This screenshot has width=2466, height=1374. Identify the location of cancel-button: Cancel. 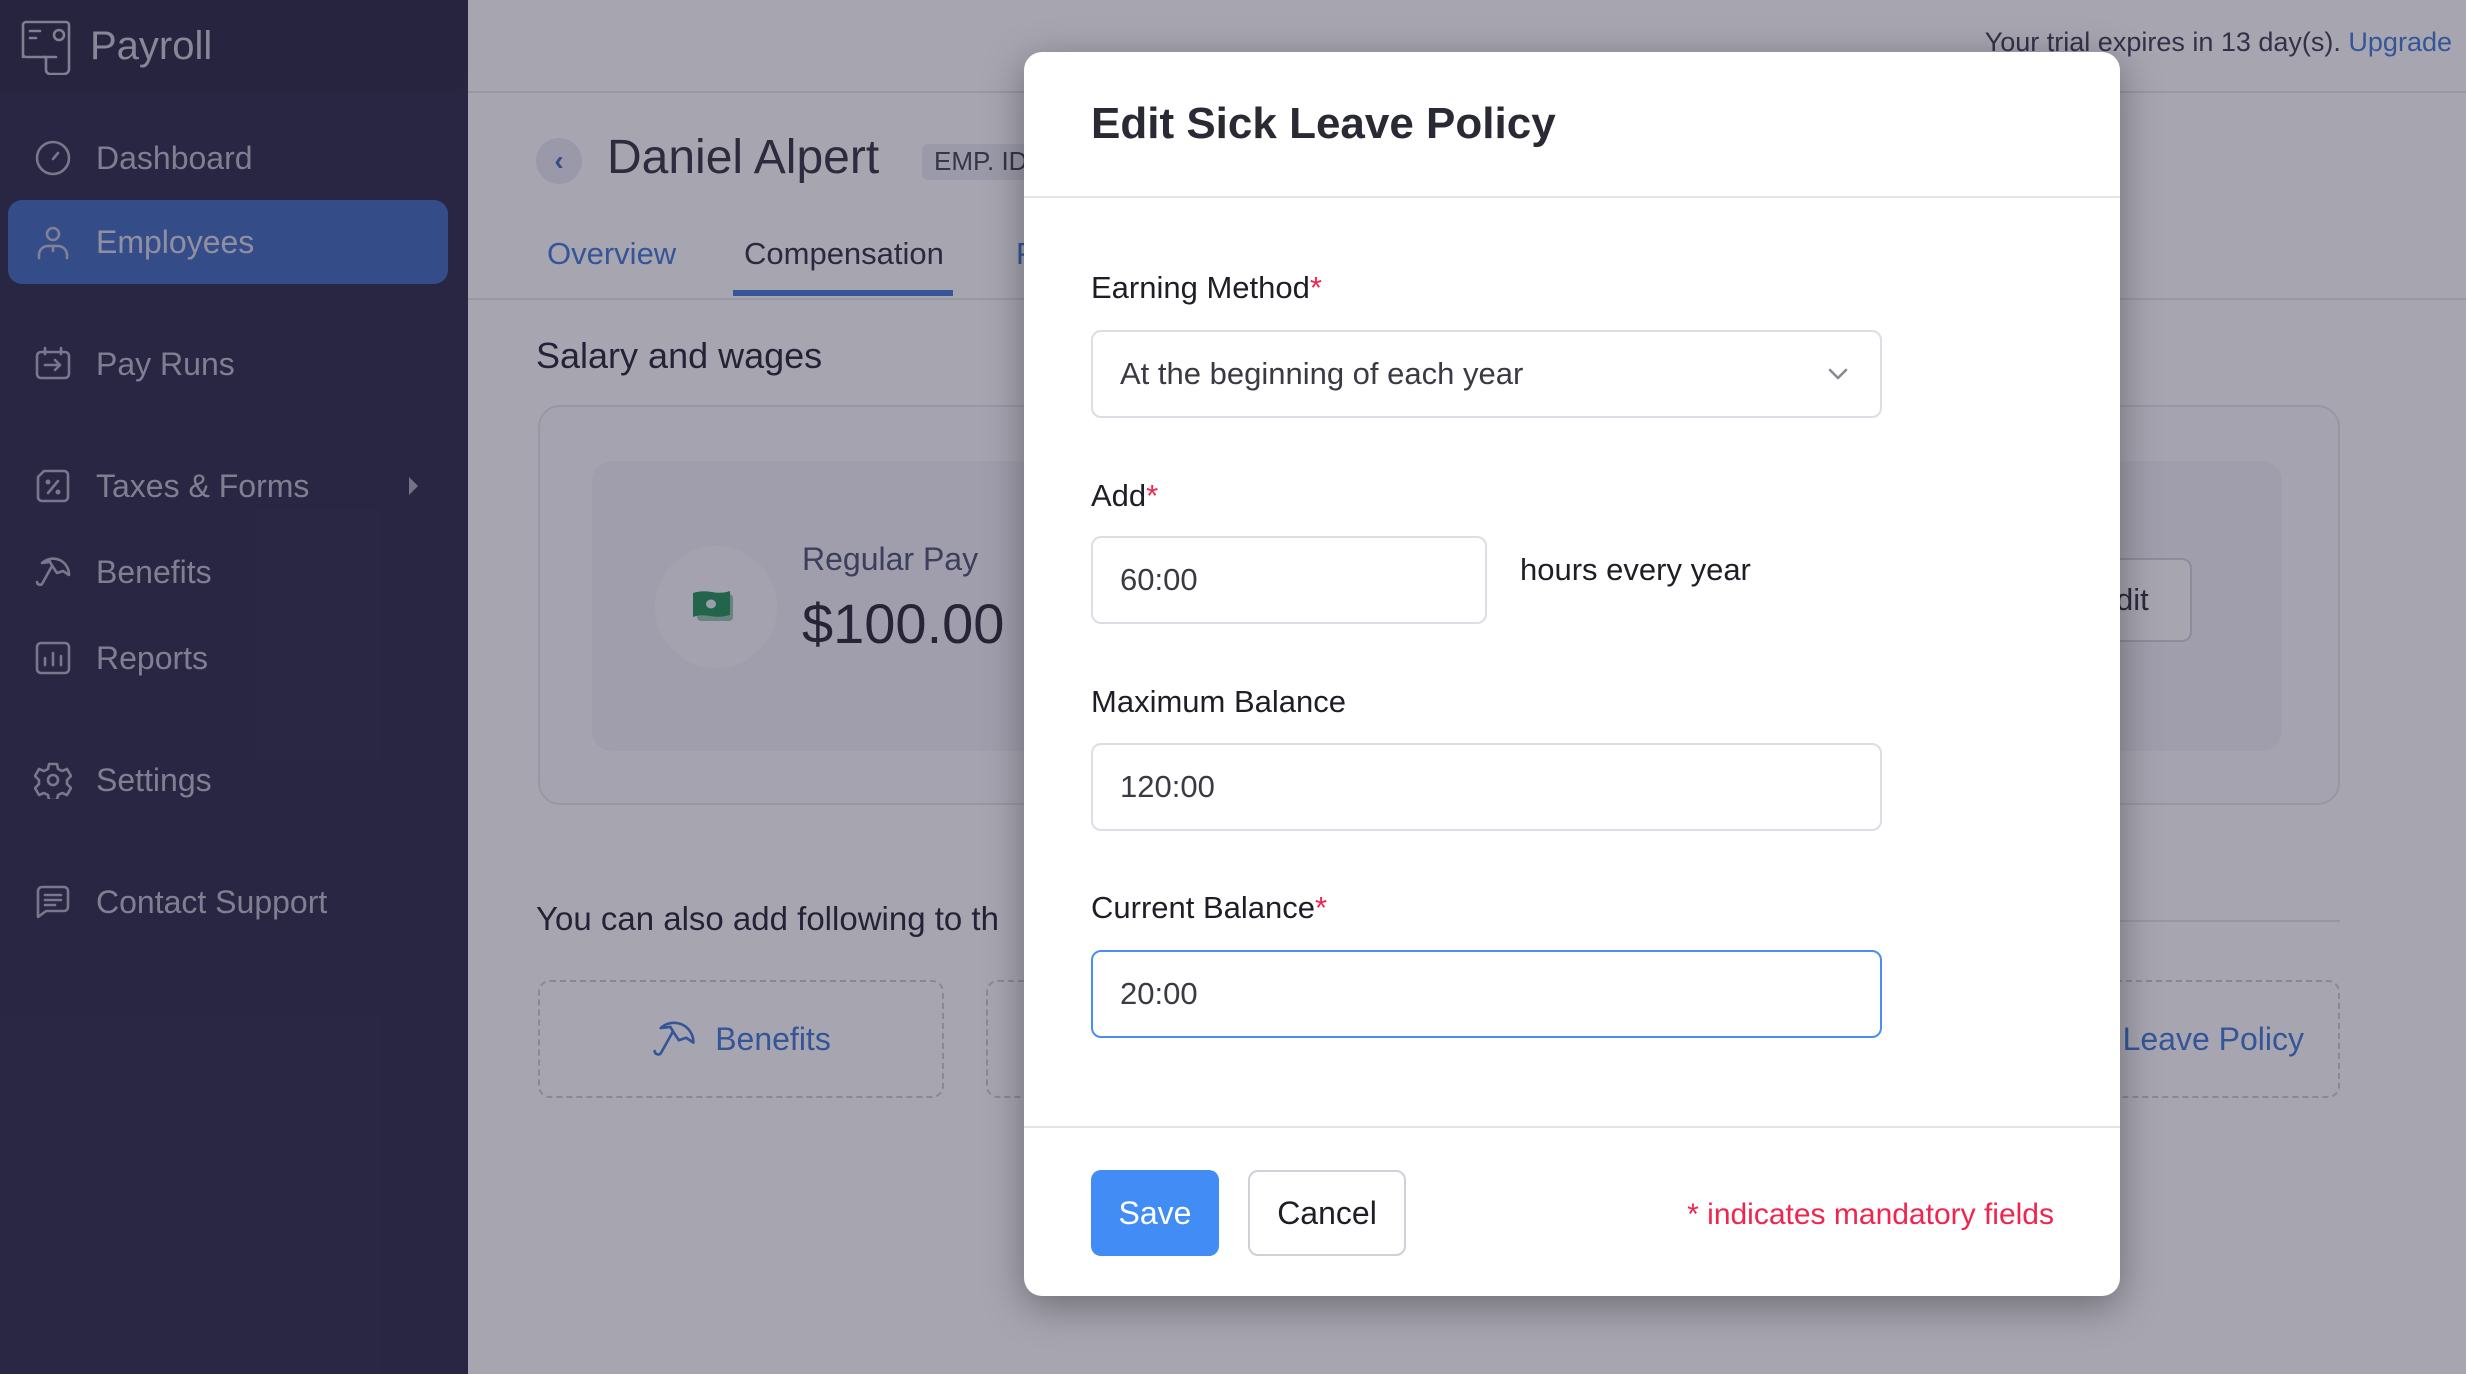
(1327, 1213).